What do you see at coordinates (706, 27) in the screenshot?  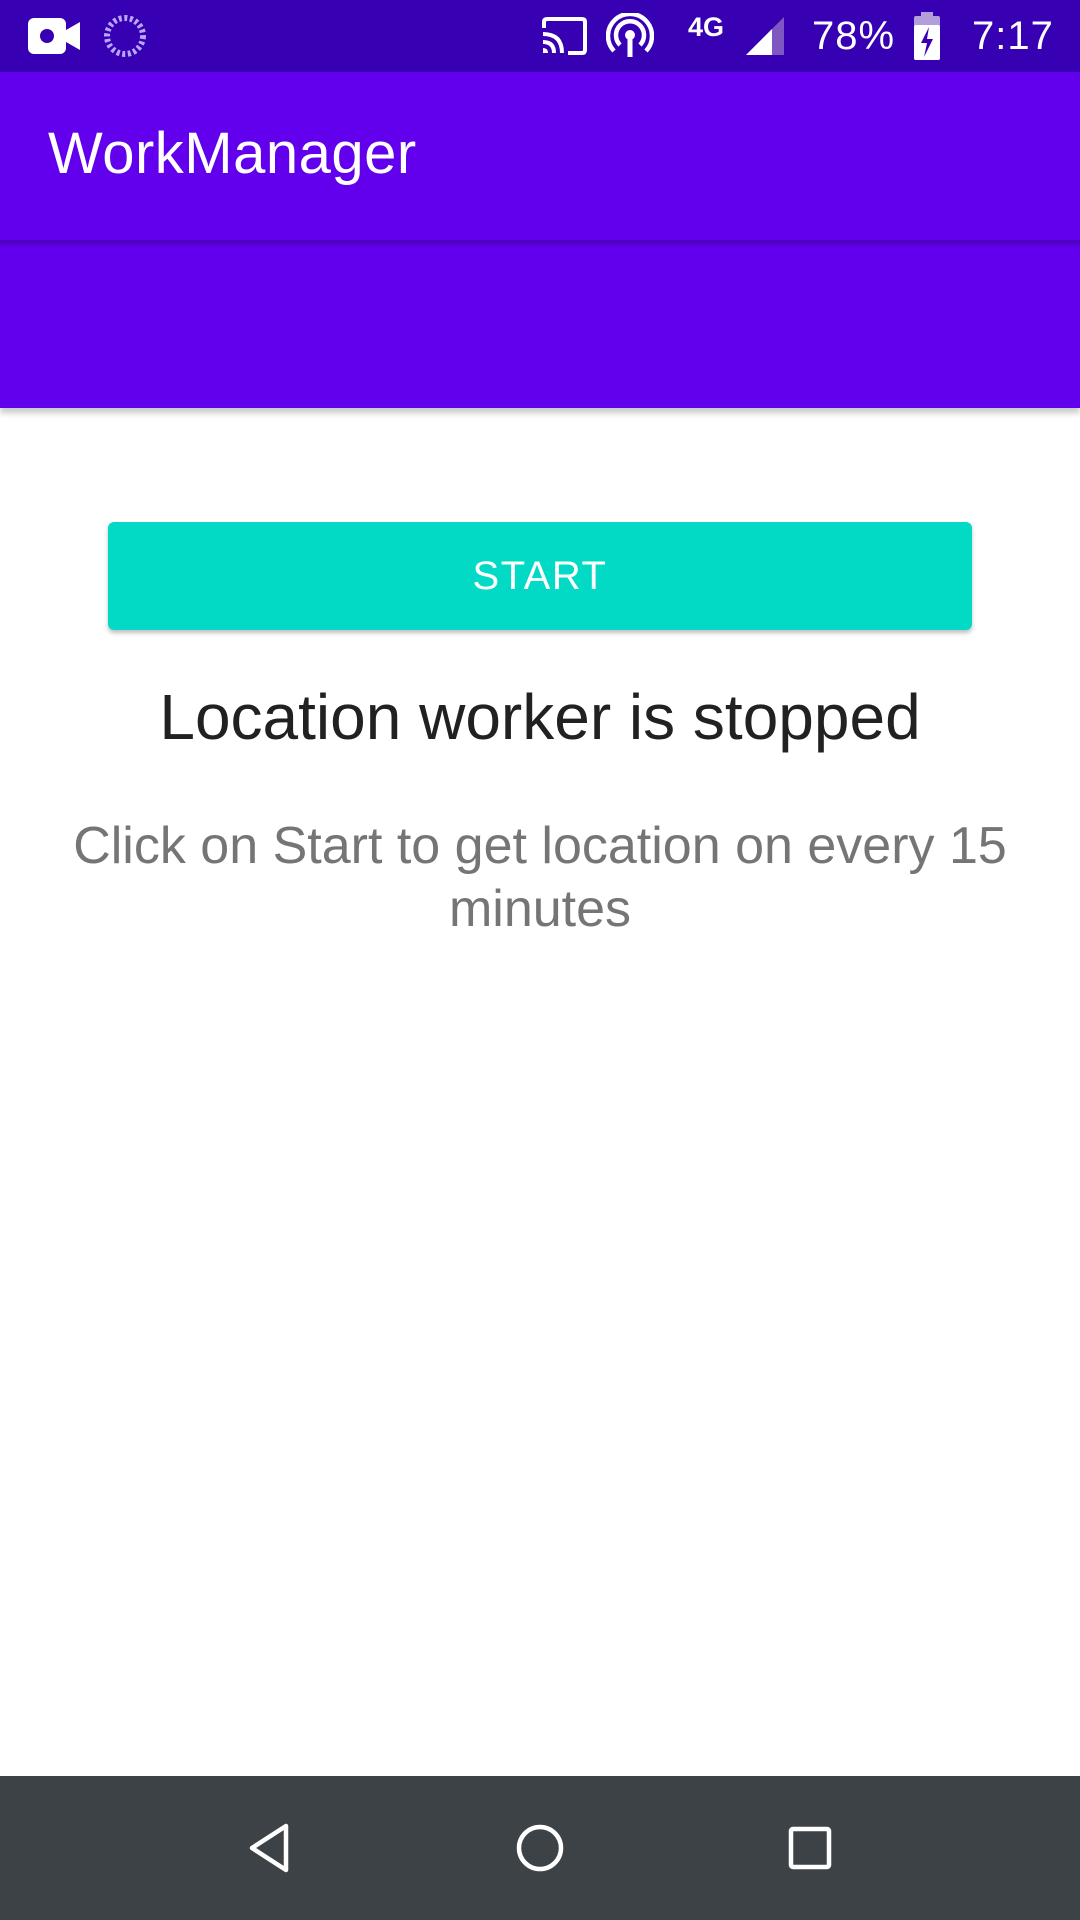 I see `network-type-text: 4G` at bounding box center [706, 27].